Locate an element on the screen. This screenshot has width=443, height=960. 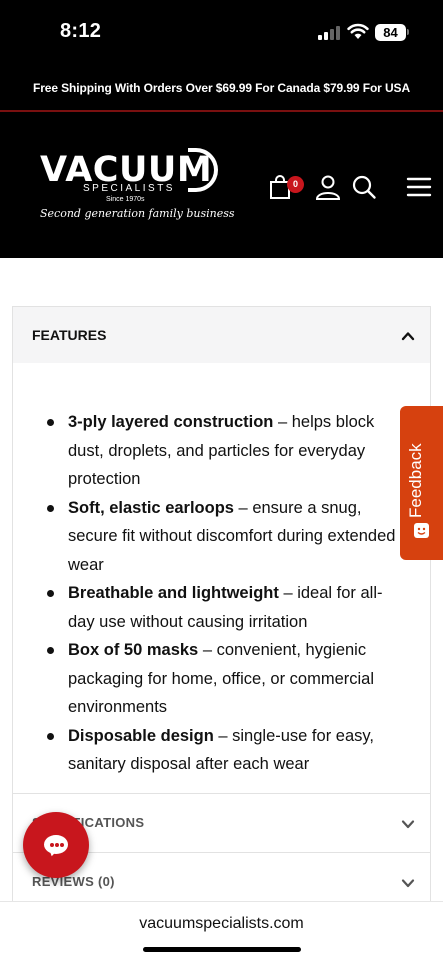
browser-url-bar: vacuumspecialists.com is located at coordinates (221, 930).